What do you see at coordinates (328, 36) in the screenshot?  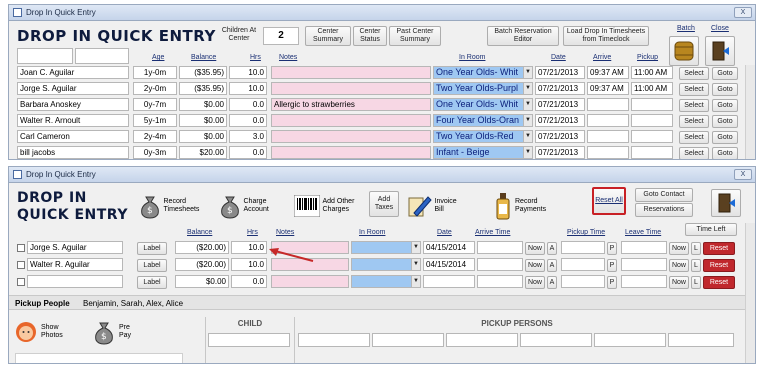 I see `center-summary-button: Center Summary` at bounding box center [328, 36].